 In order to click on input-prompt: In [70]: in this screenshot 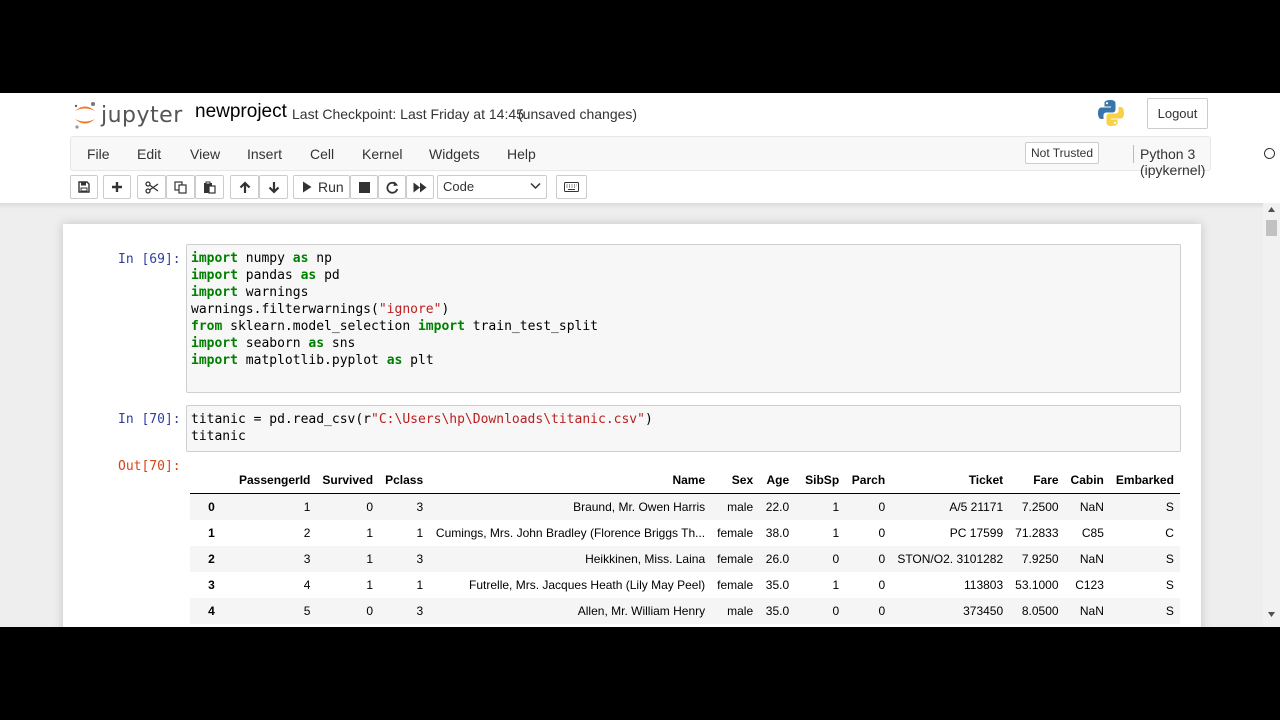, I will do `click(149, 419)`.